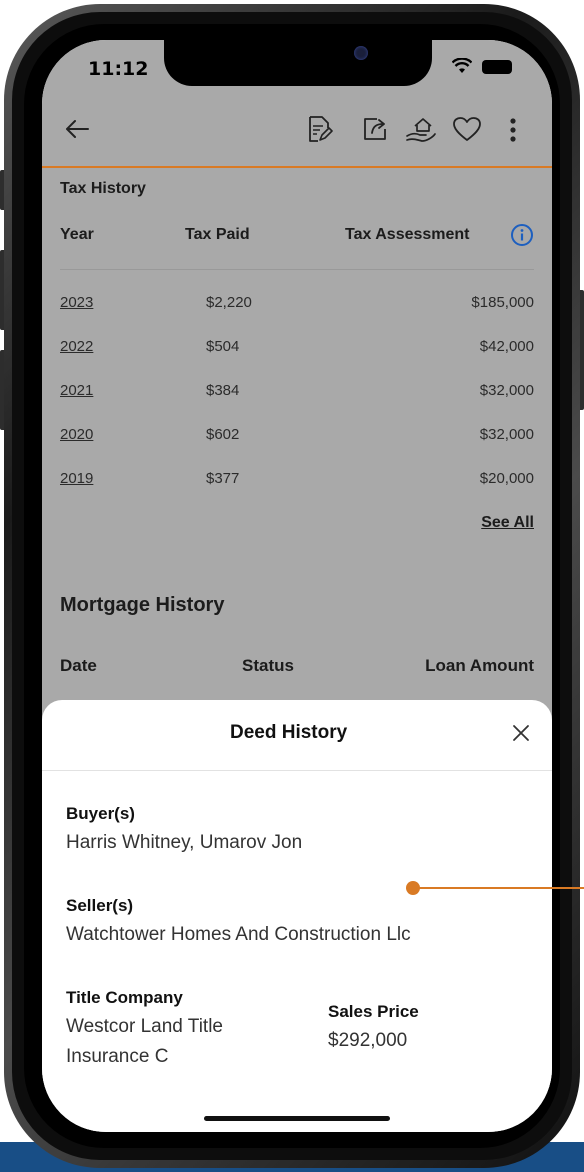  I want to click on deed-history-title: Deed History, so click(289, 732).